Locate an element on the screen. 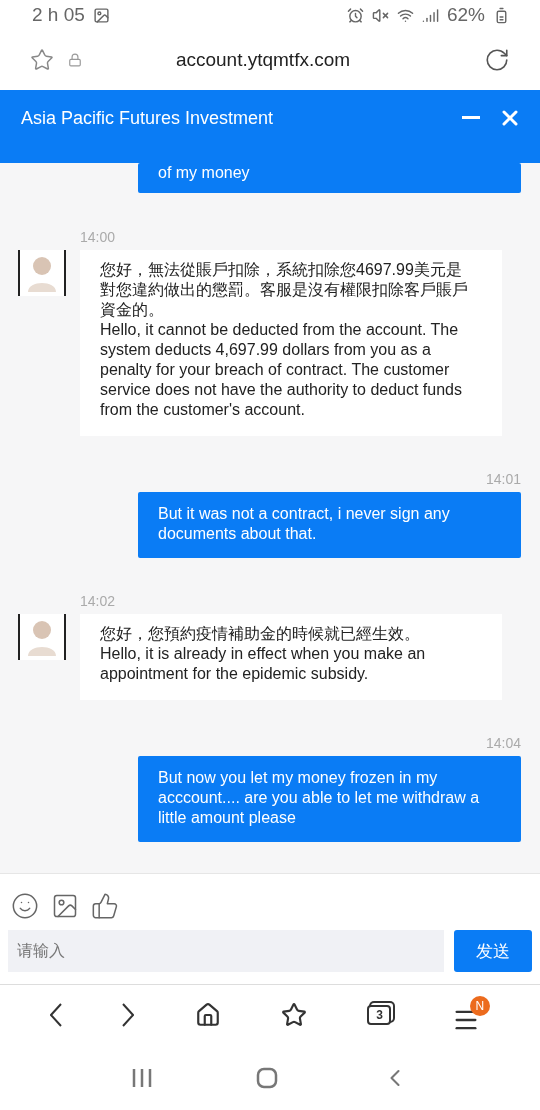 This screenshot has height=1110, width=540. chevron-left-icon is located at coordinates (56, 1015).